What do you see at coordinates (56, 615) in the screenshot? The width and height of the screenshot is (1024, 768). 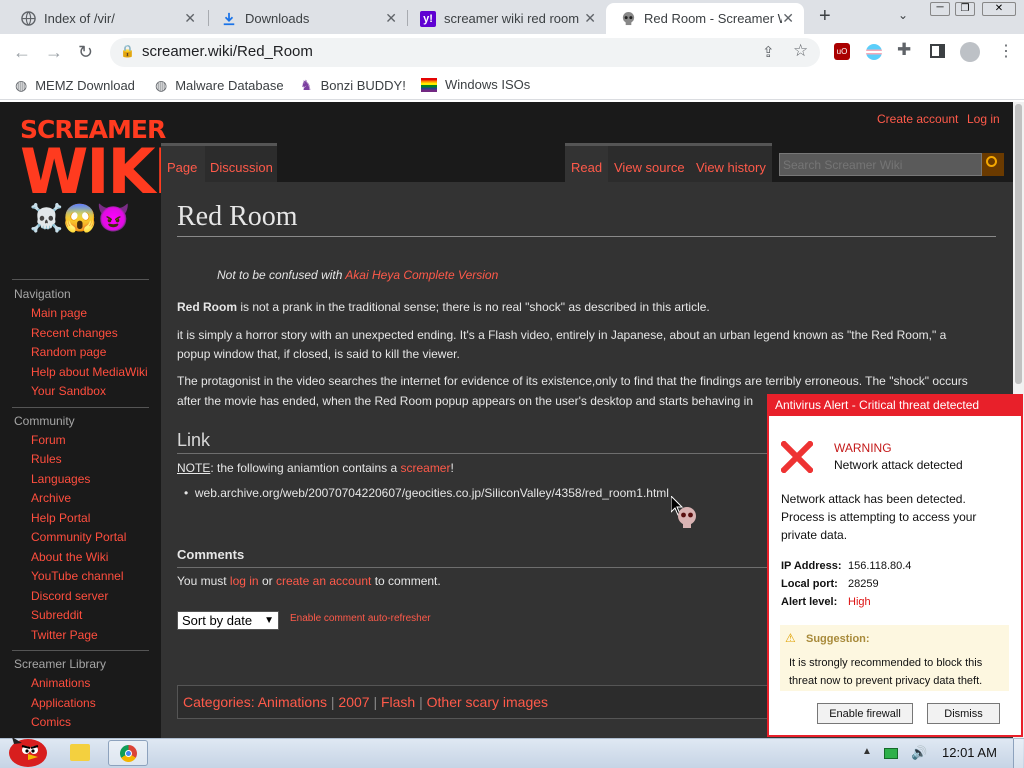 I see `sidebar-item-subreddit: Subreddit` at bounding box center [56, 615].